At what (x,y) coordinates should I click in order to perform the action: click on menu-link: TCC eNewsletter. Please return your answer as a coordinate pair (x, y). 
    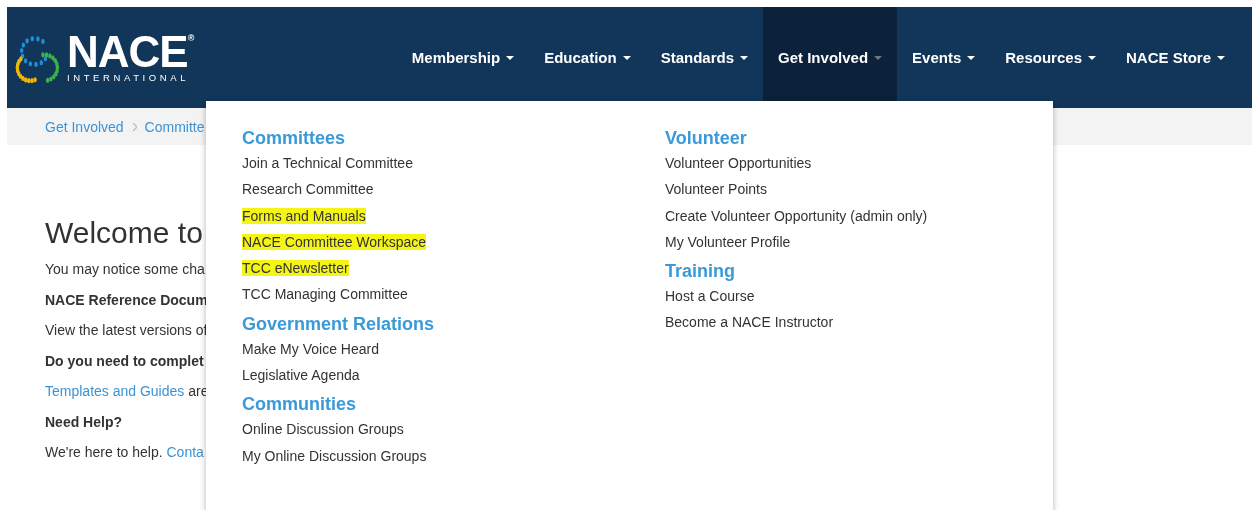
    Looking at the image, I should click on (295, 268).